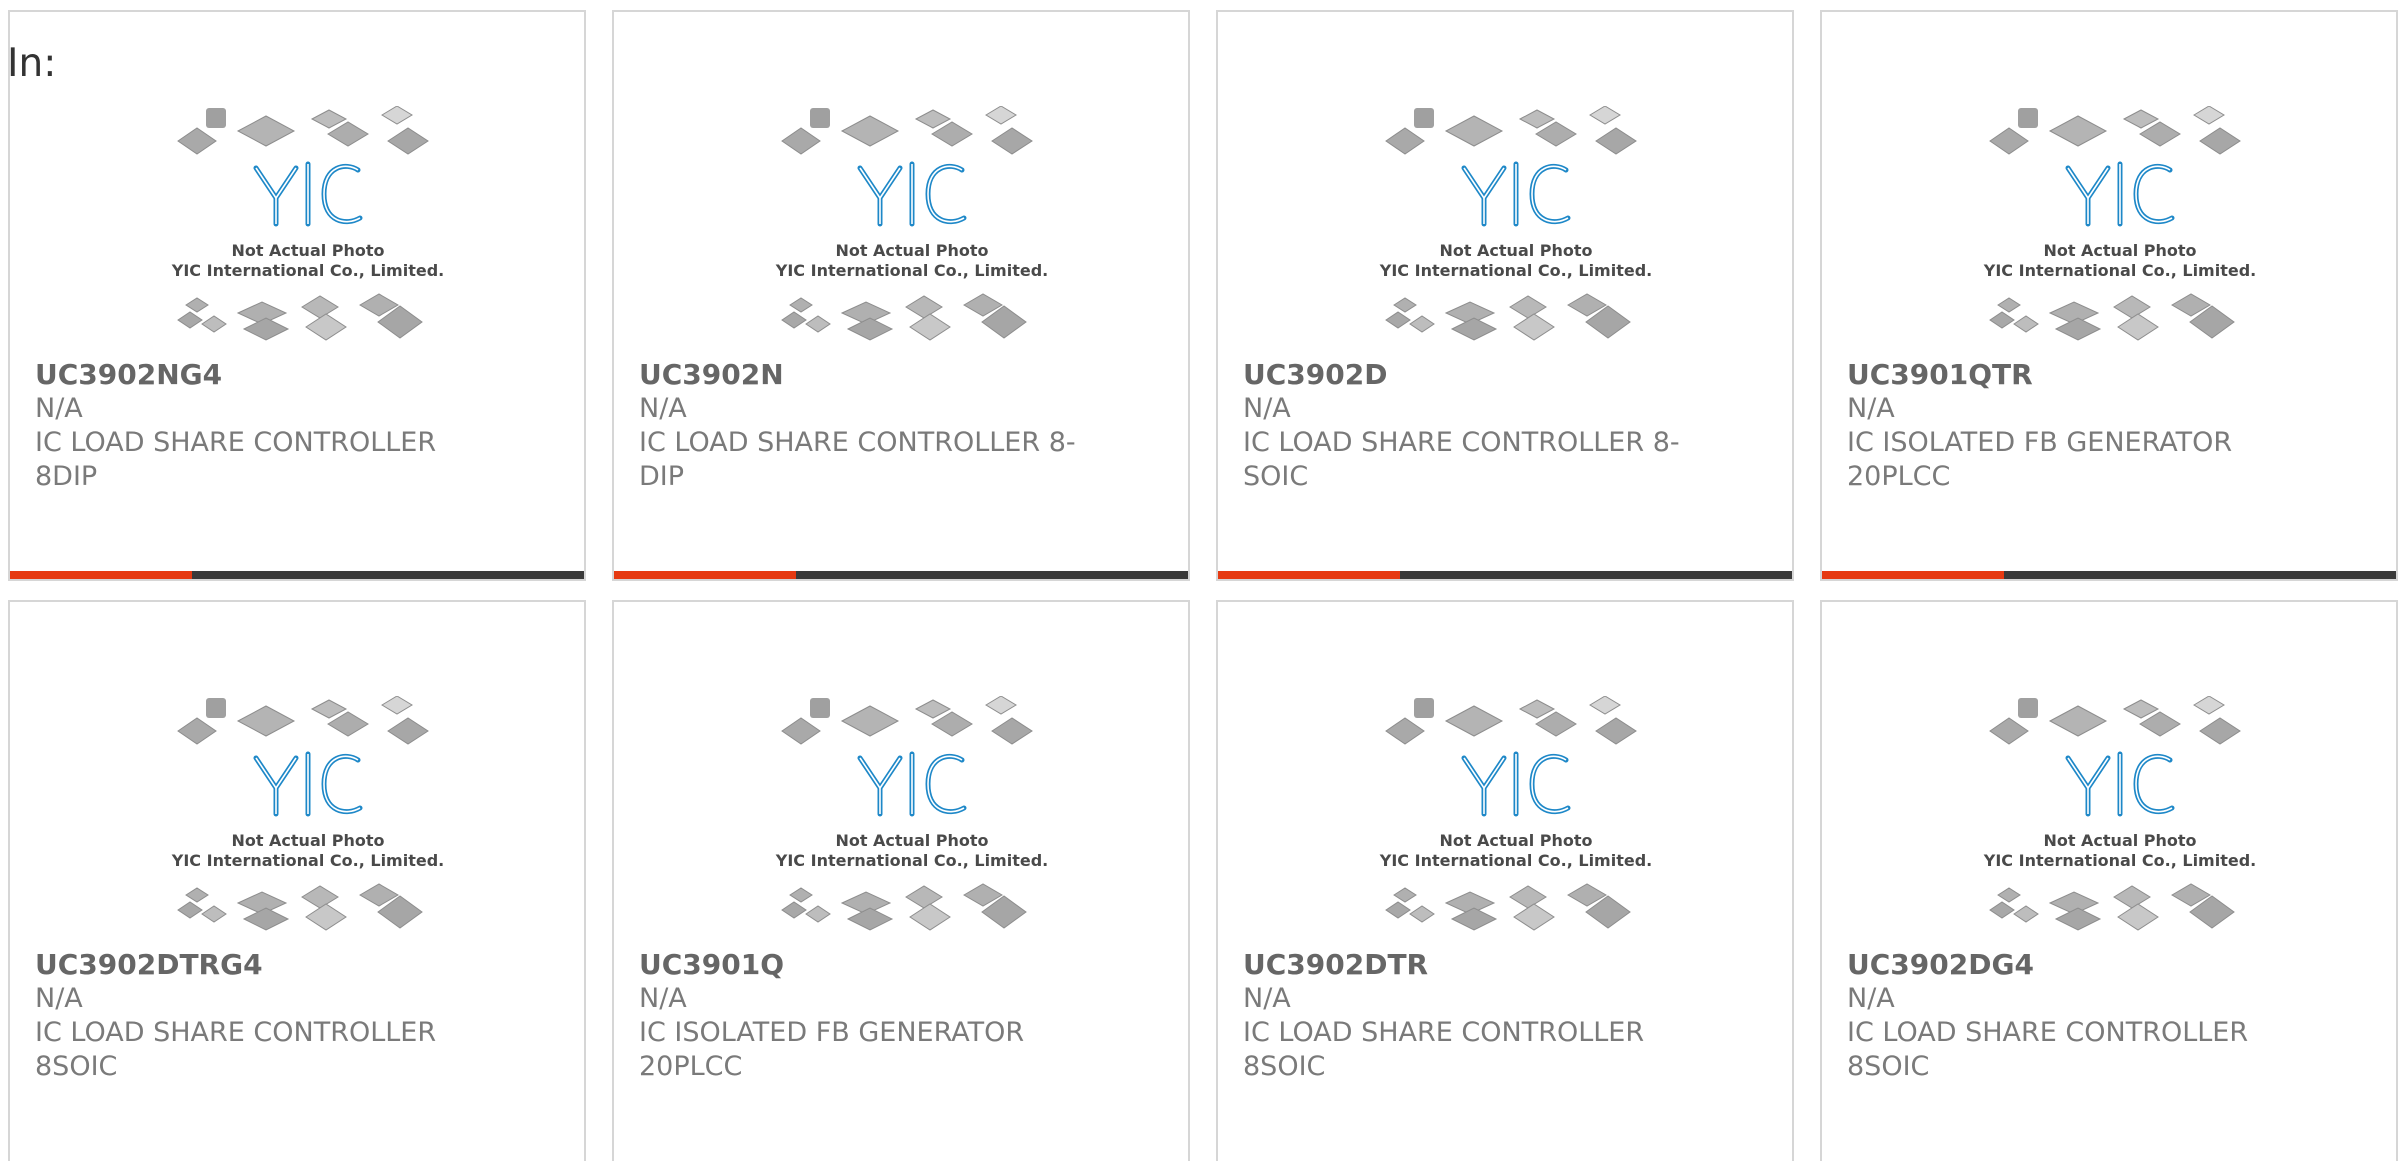  Describe the element at coordinates (255, 375) in the screenshot. I see `product-part-number: UC3902NG4` at that location.